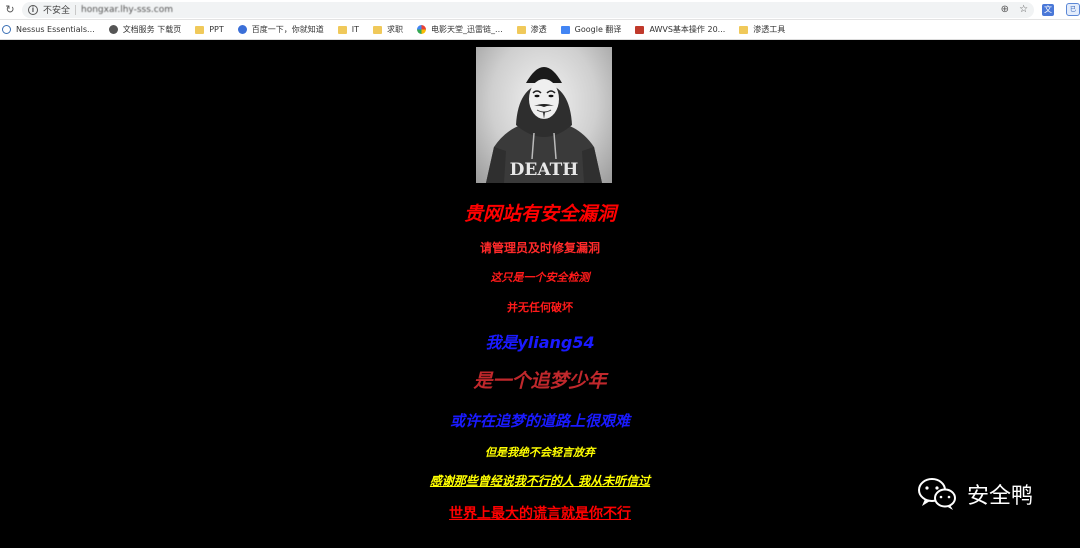  I want to click on bookmark-item: 百度一下，你就知道, so click(280, 29).